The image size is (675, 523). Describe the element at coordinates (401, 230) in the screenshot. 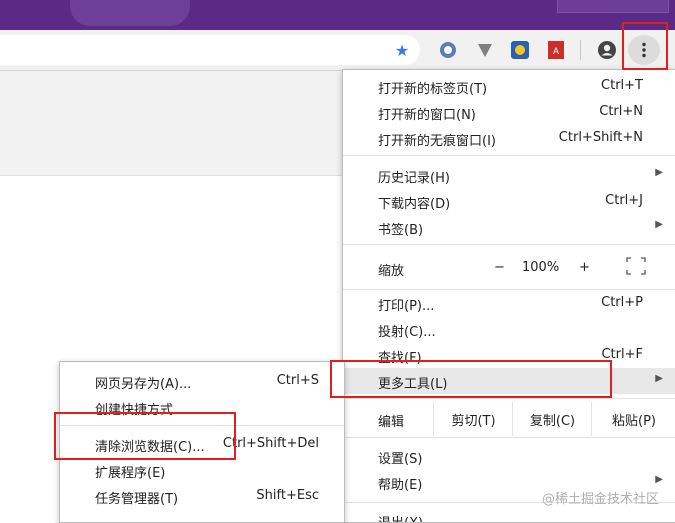

I see `menu-item-label: 书签(B)` at that location.